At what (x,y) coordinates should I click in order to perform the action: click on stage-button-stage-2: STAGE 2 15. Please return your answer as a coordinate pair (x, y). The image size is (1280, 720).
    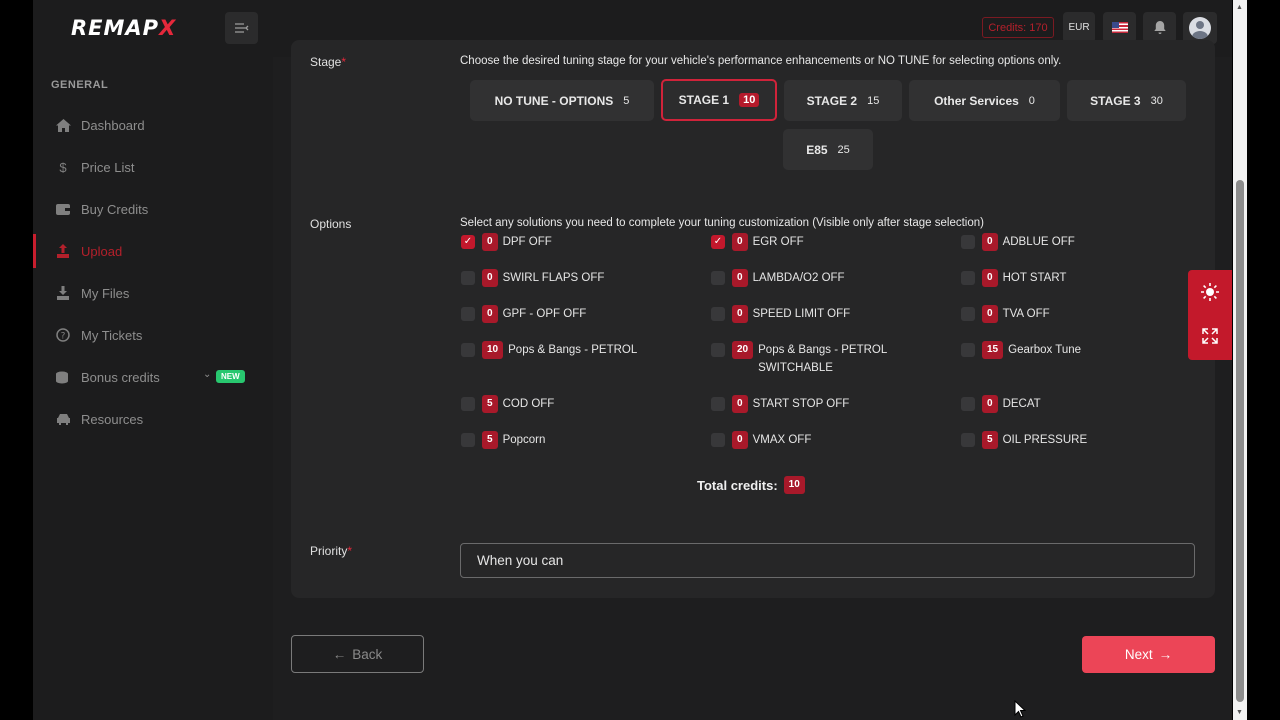
    Looking at the image, I should click on (843, 100).